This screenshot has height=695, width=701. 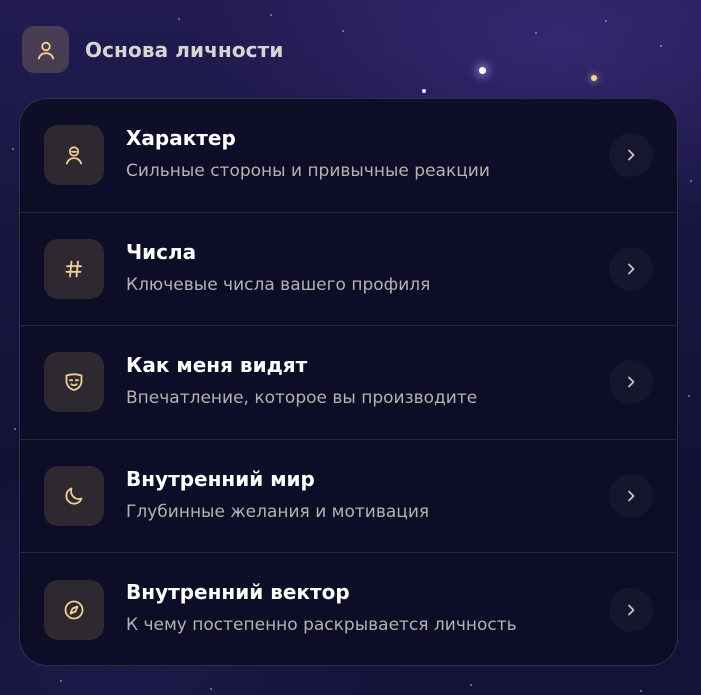 What do you see at coordinates (238, 592) in the screenshot?
I see `menu-item-title: Внутренний вектор` at bounding box center [238, 592].